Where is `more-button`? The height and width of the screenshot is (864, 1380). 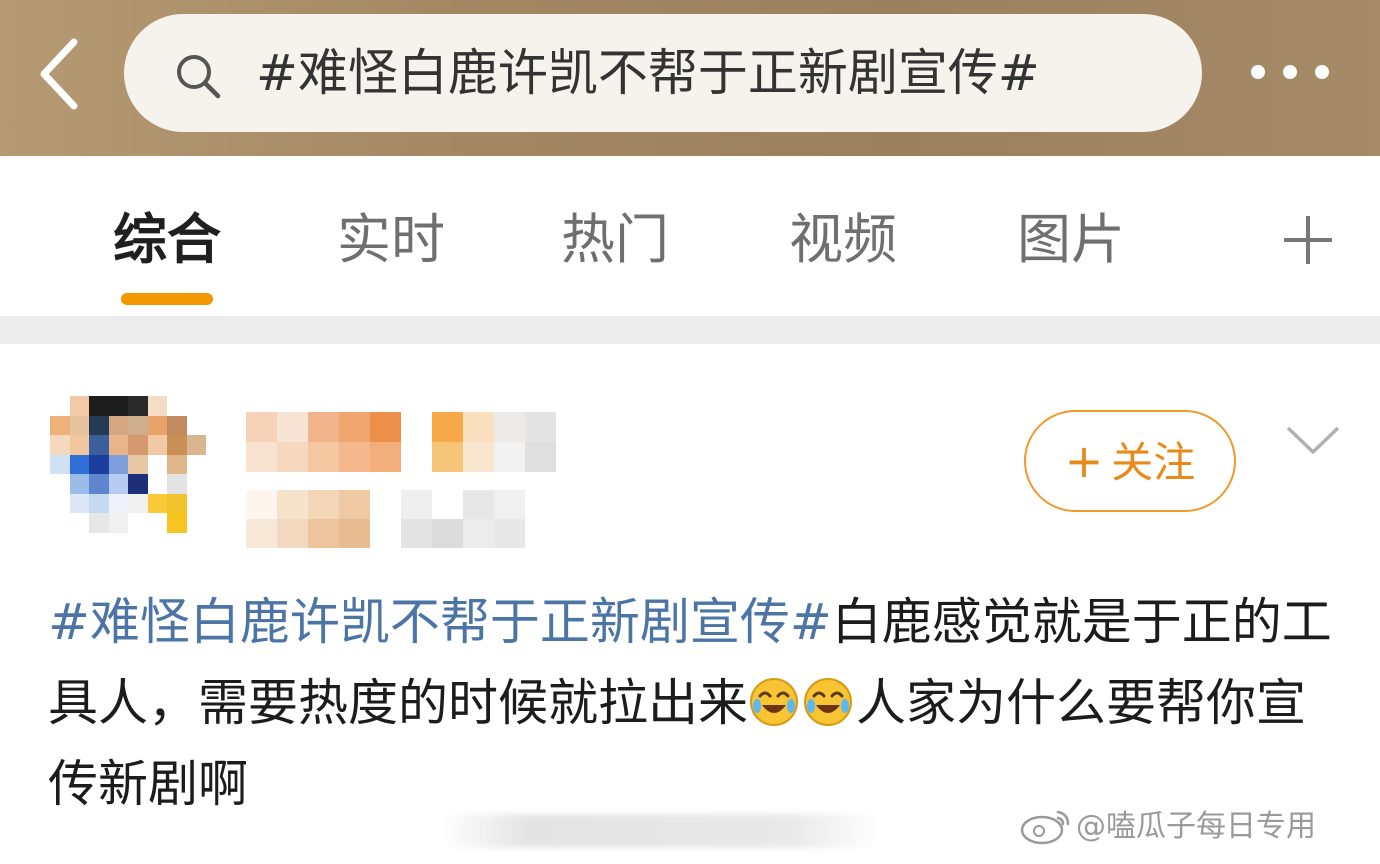 more-button is located at coordinates (1290, 72).